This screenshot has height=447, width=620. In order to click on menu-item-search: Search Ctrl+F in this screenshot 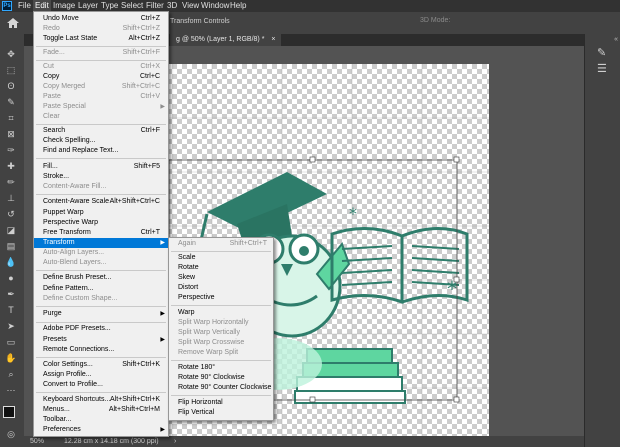, I will do `click(101, 131)`.